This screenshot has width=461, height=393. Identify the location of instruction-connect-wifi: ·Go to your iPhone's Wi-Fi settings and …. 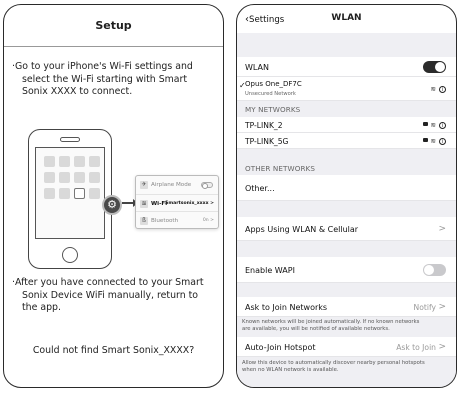
(116, 80).